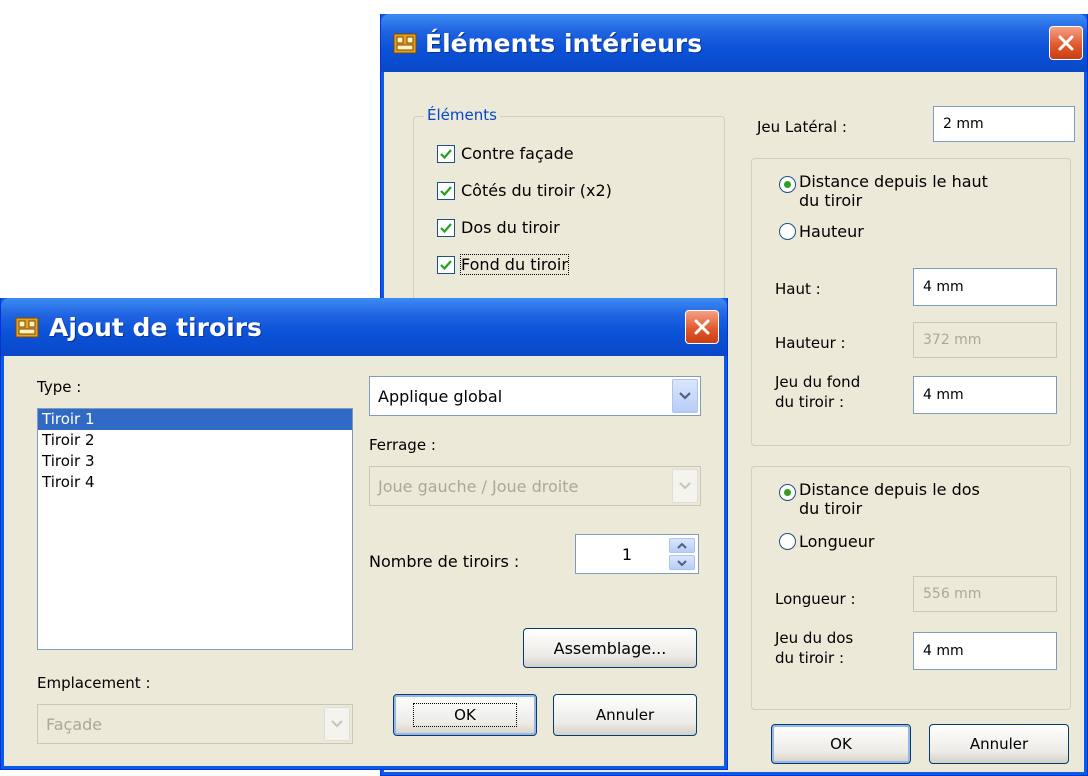 The width and height of the screenshot is (1088, 776). I want to click on type-label: Type :, so click(59, 387).